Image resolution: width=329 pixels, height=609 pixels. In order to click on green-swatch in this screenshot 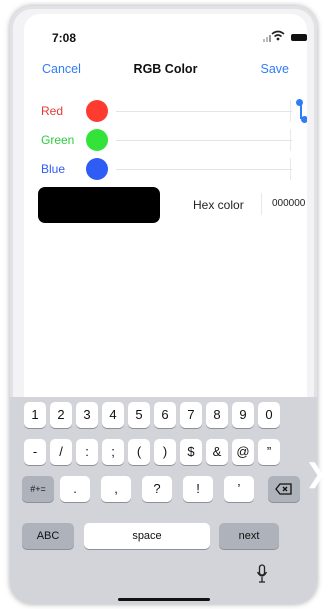, I will do `click(97, 140)`.